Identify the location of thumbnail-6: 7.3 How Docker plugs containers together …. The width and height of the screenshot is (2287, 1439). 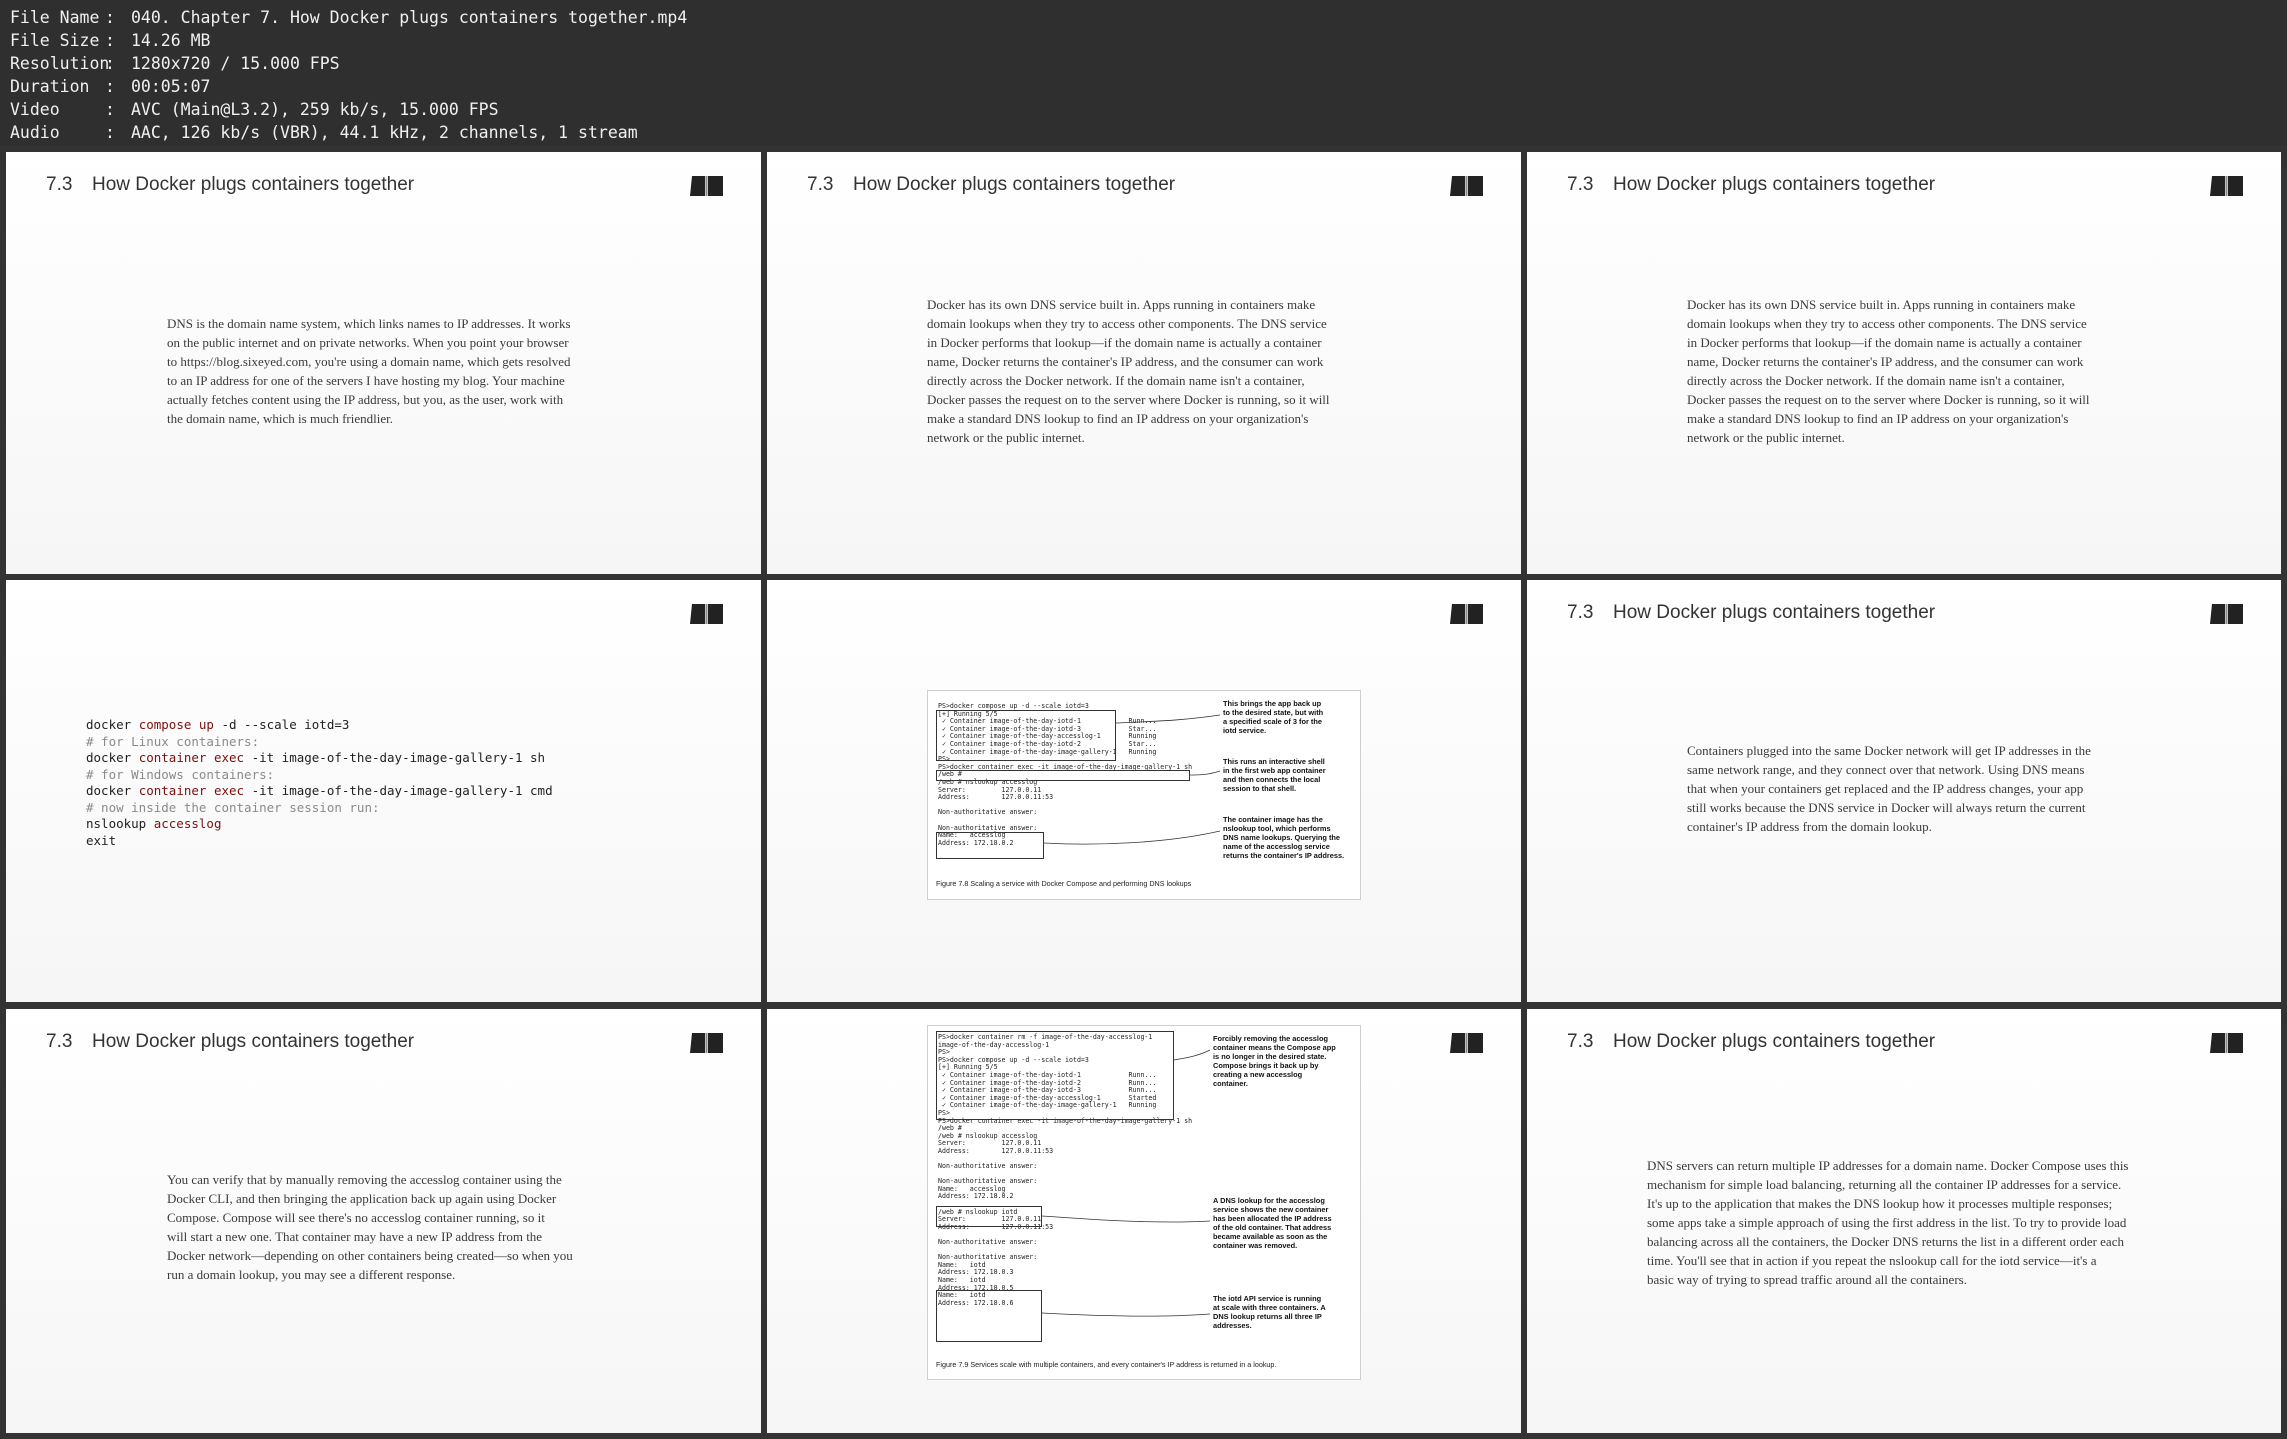
(1904, 791).